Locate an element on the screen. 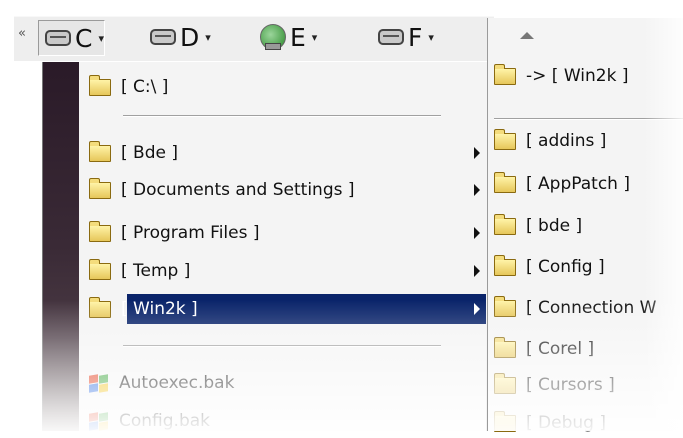 The height and width of the screenshot is (438, 683). submenu-item-label: [ Debug ] is located at coordinates (566, 423).